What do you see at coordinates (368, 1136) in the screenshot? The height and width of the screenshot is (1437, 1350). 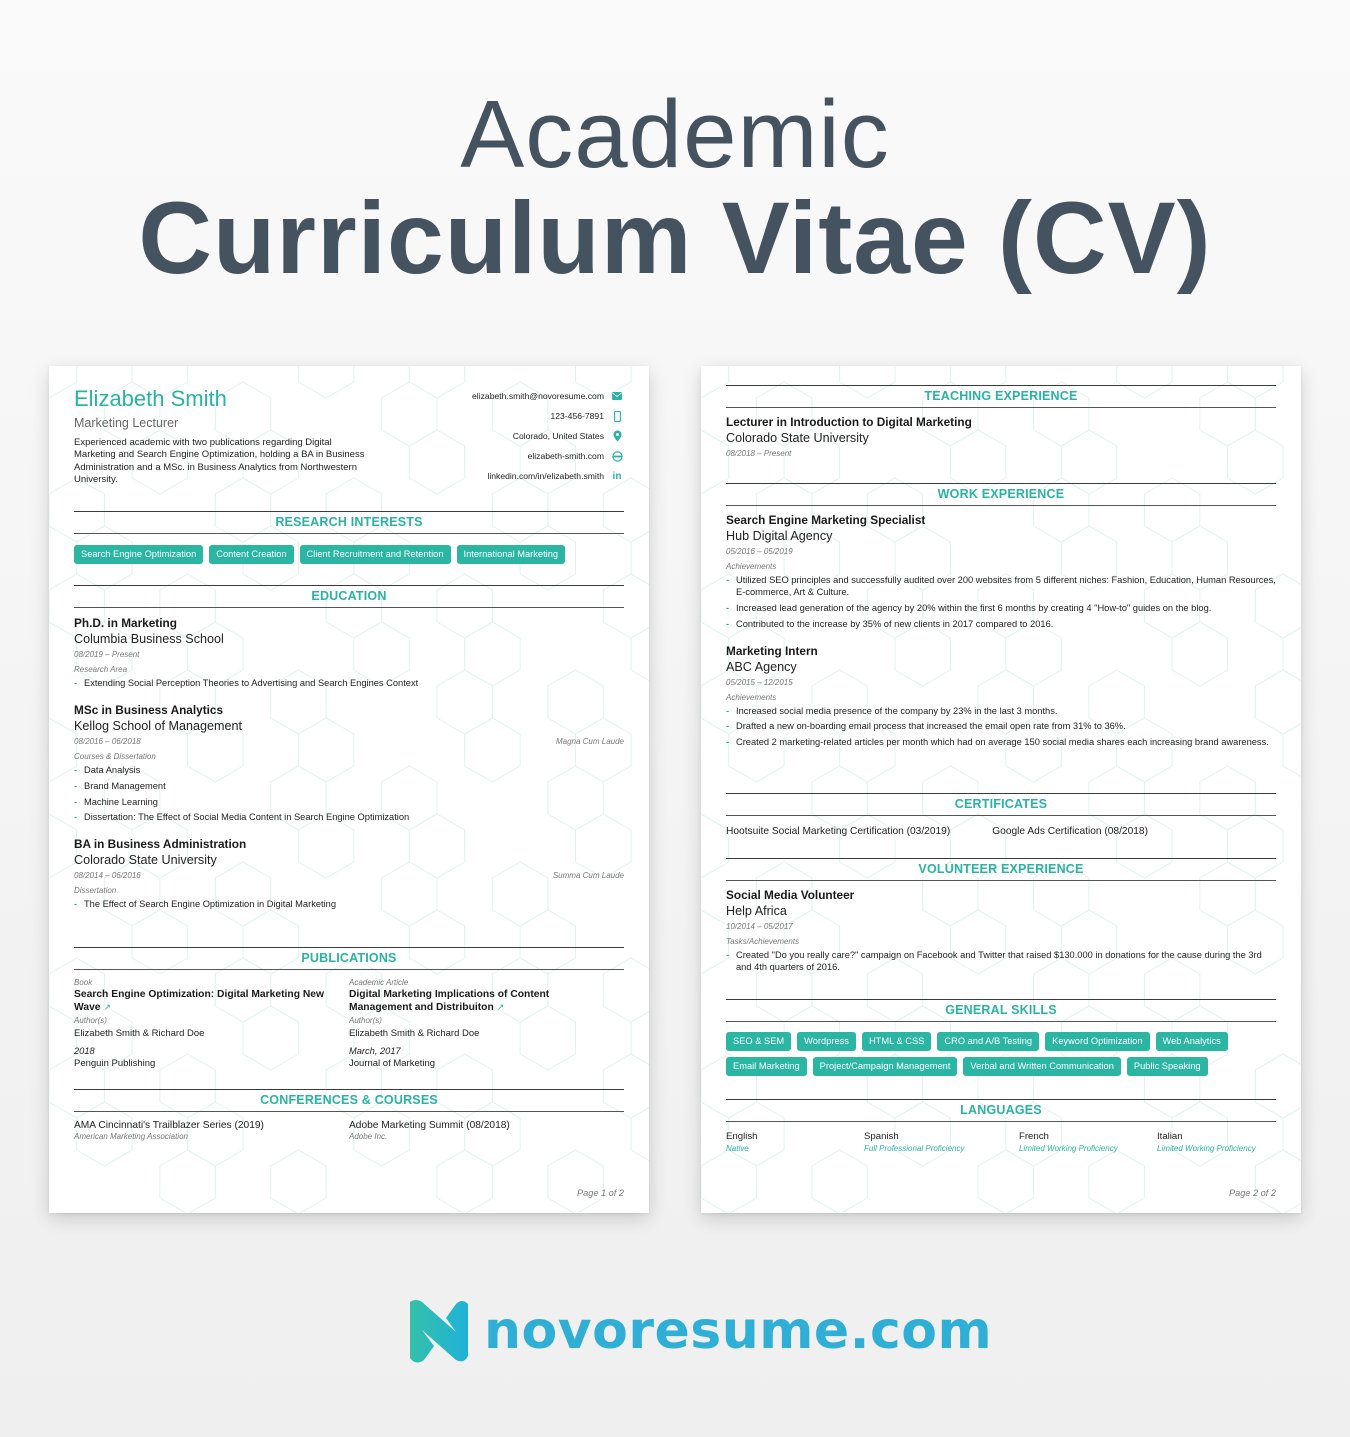 I see `conference-org: Adobe Inc.` at bounding box center [368, 1136].